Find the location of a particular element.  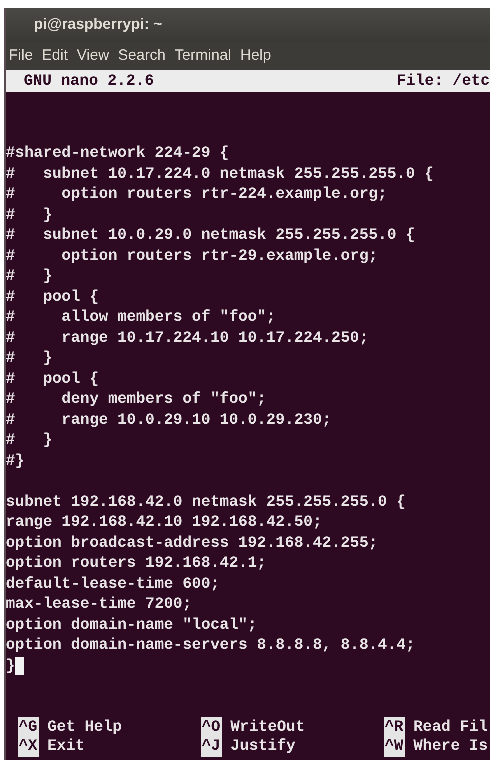

code-line: # option routers rtr-224.example.org; is located at coordinates (197, 194).